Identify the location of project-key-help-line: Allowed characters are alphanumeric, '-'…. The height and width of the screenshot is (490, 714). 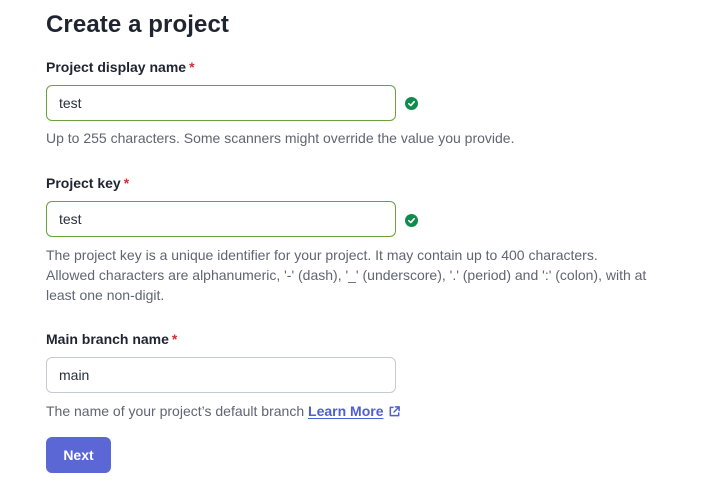
(346, 275).